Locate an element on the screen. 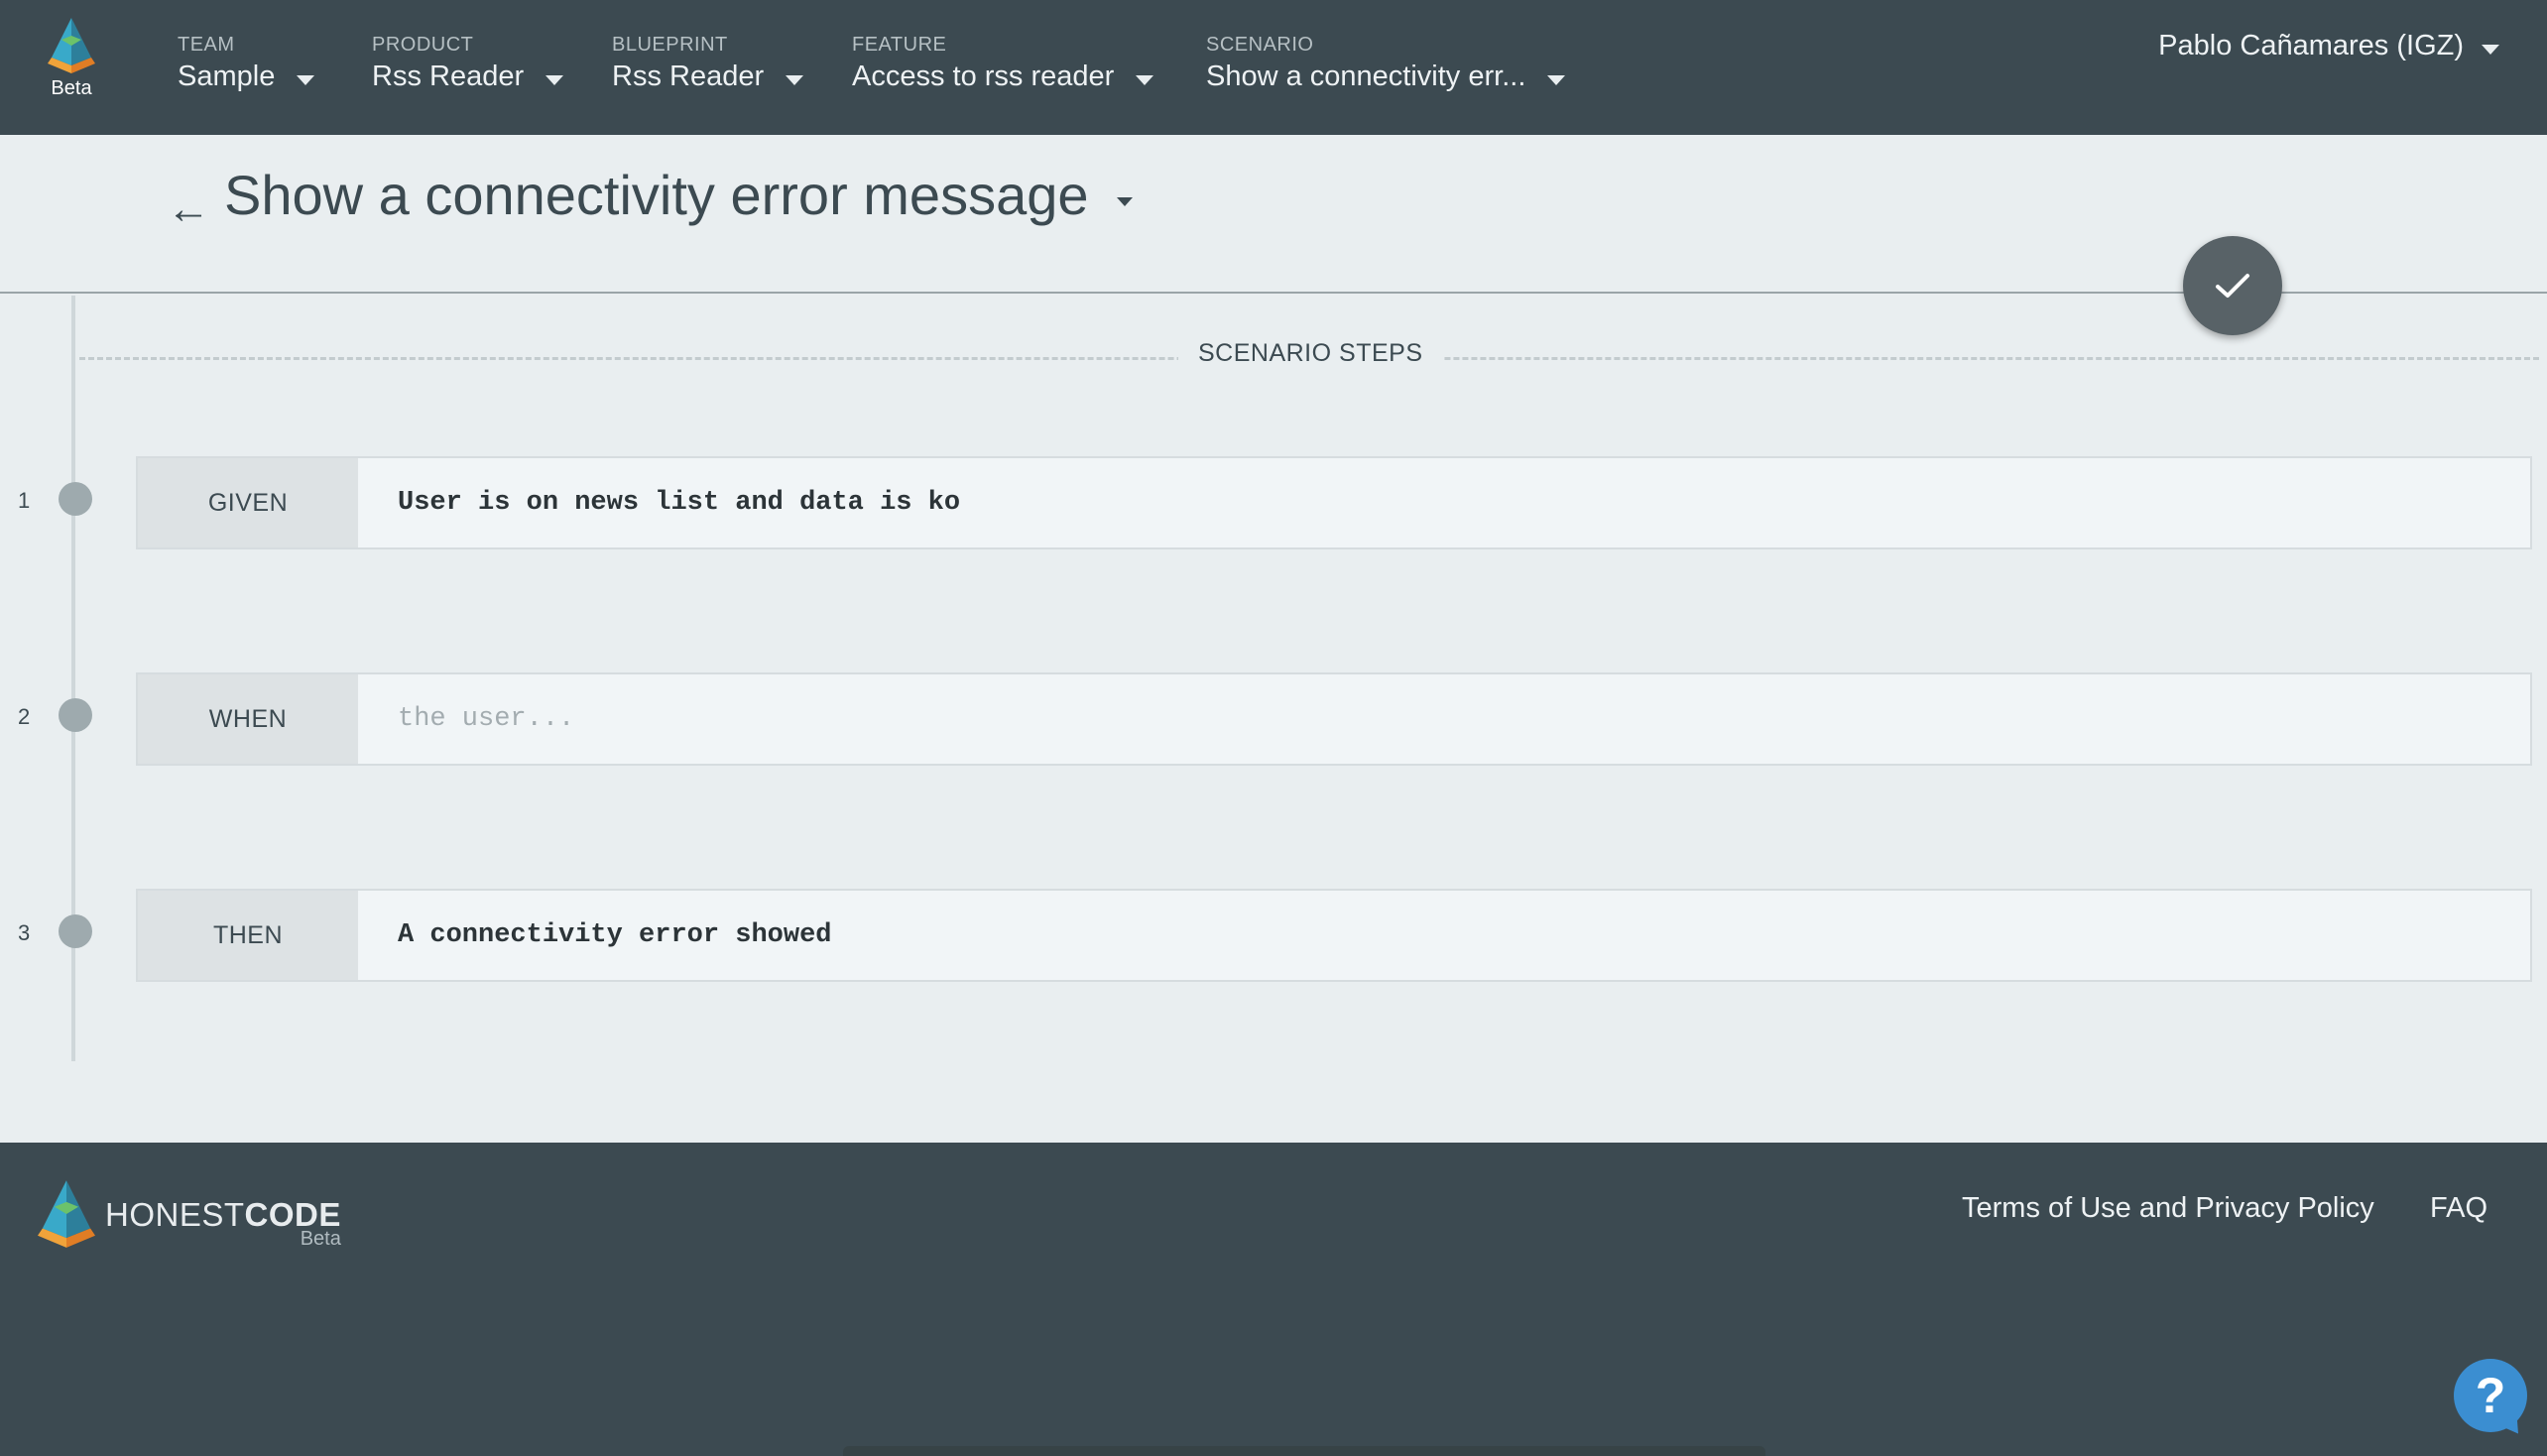 This screenshot has width=2547, height=1456. faq-link: FAQ is located at coordinates (2458, 1208).